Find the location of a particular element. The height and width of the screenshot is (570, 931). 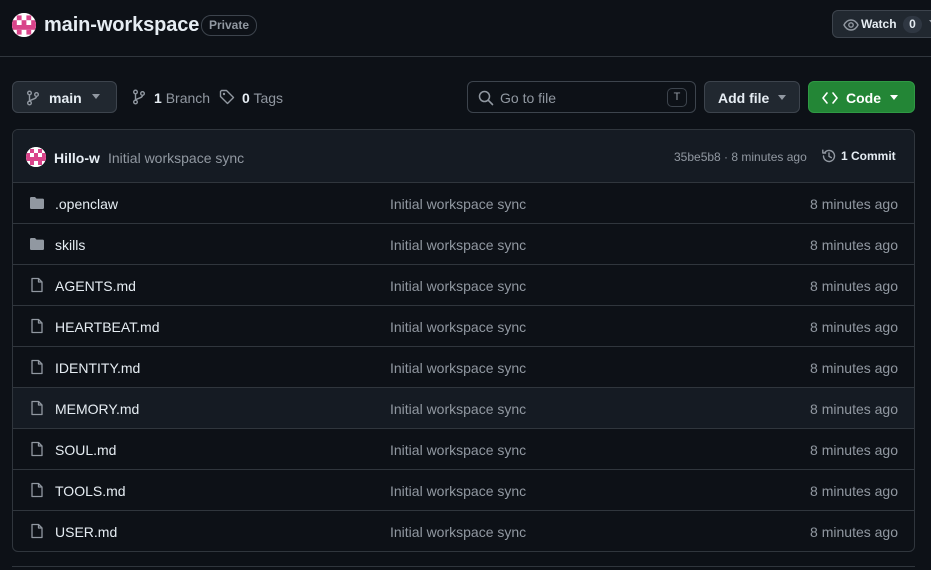

commit-message: Initial workspace sync is located at coordinates (176, 158).